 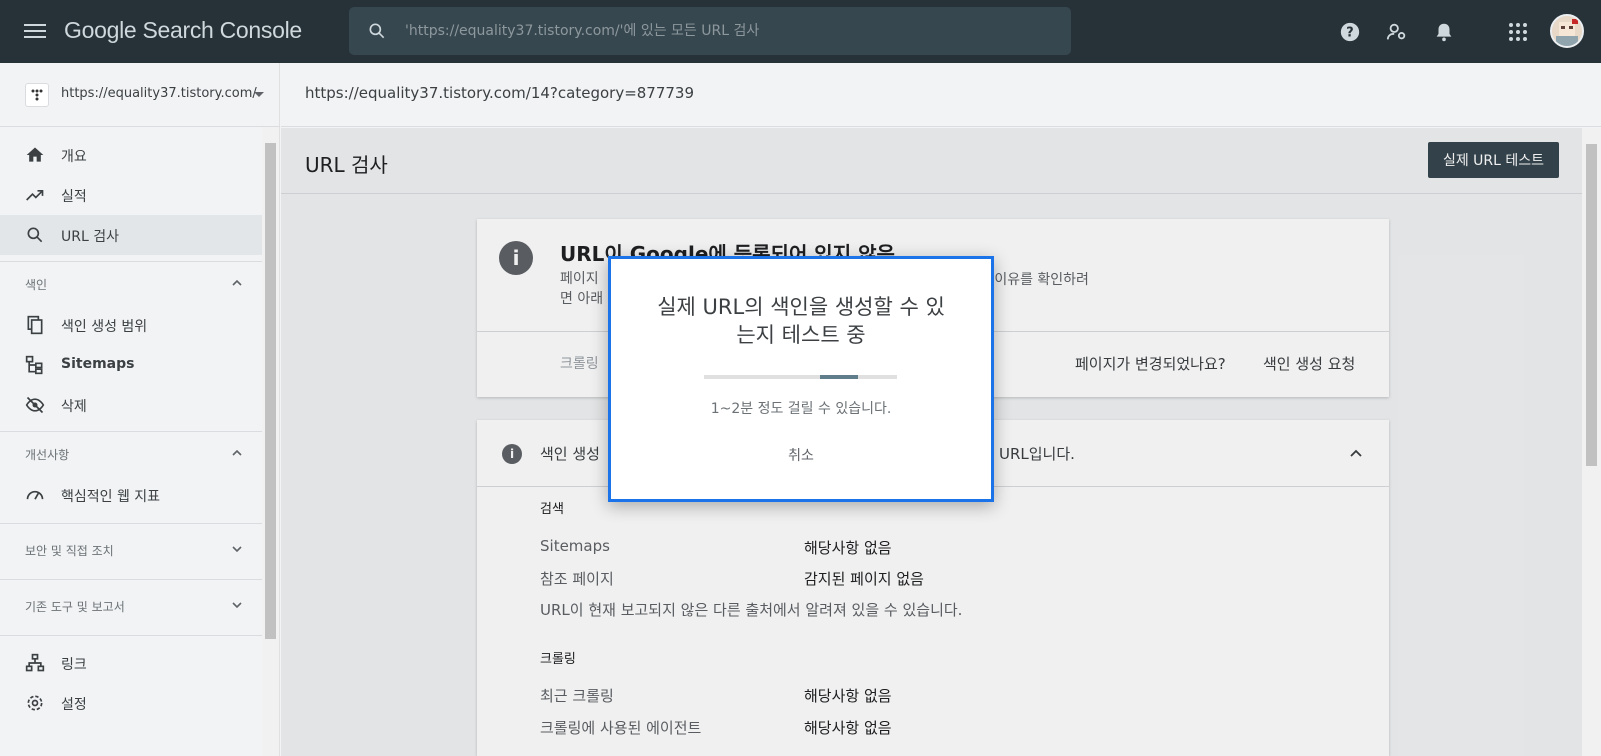 What do you see at coordinates (104, 327) in the screenshot?
I see `nav-item-label: 색인 생성 범위` at bounding box center [104, 327].